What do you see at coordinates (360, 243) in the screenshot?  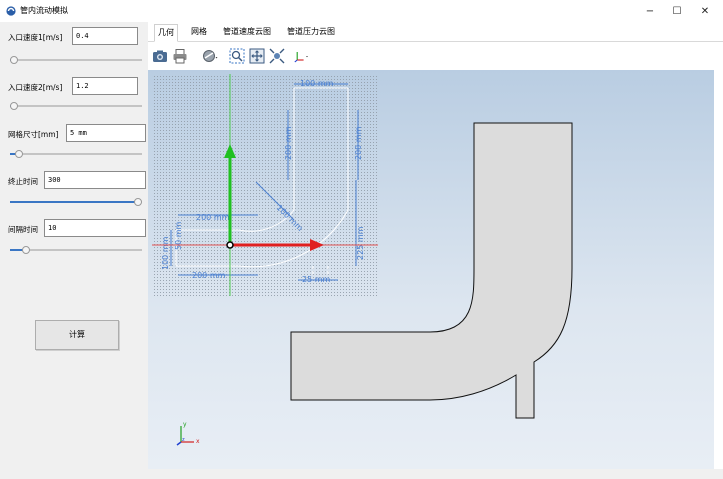 I see `dim-225: 225 mm` at bounding box center [360, 243].